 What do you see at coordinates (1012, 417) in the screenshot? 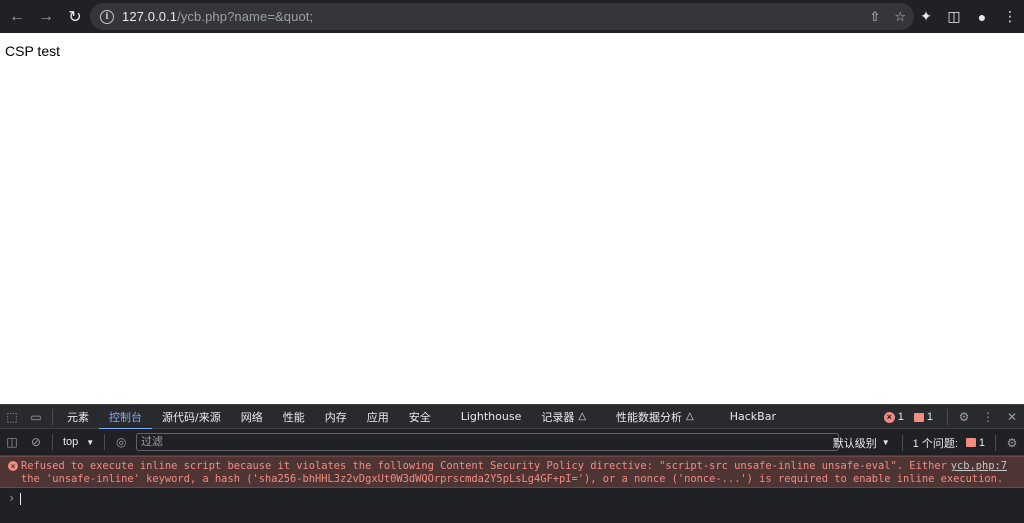
I see `close-icon: ✕` at bounding box center [1012, 417].